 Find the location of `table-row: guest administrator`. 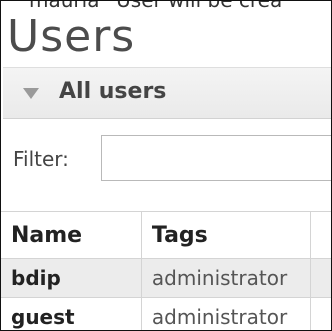

table-row: guest administrator is located at coordinates (166, 313).